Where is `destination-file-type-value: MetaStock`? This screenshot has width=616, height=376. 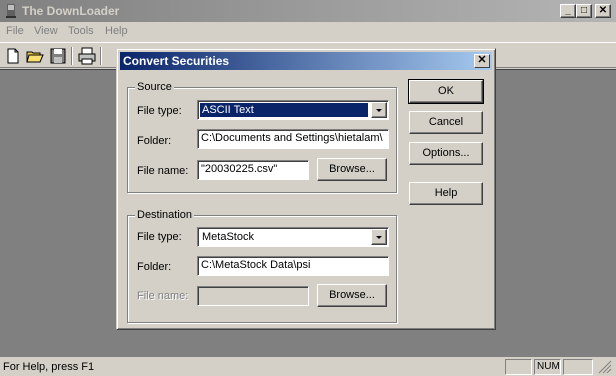 destination-file-type-value: MetaStock is located at coordinates (228, 237).